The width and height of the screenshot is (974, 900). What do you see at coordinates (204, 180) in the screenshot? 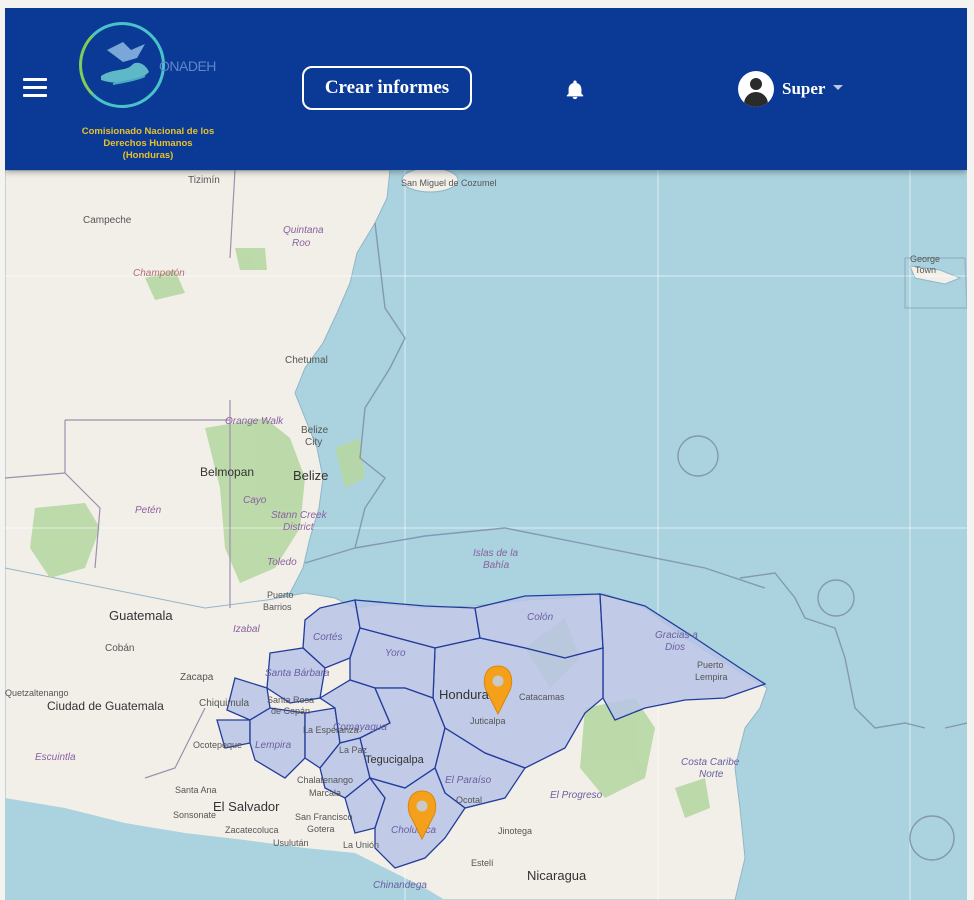
I see `label-tizimin: Tizimín` at bounding box center [204, 180].